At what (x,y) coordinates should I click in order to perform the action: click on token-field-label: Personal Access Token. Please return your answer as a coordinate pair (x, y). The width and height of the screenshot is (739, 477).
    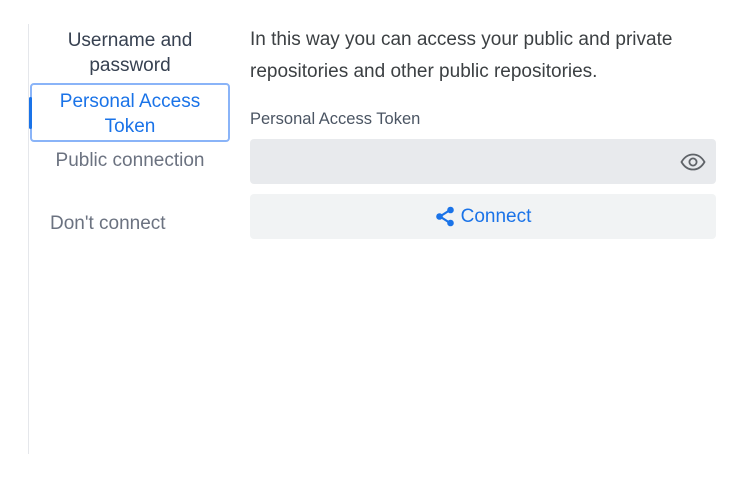
    Looking at the image, I should click on (335, 119).